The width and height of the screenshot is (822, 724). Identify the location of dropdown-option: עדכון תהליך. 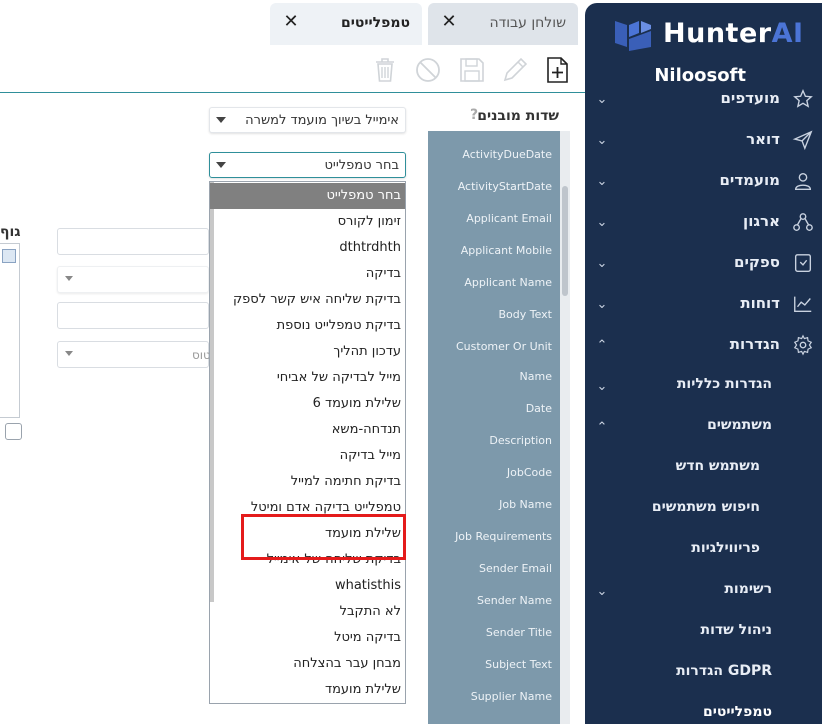
(307, 352).